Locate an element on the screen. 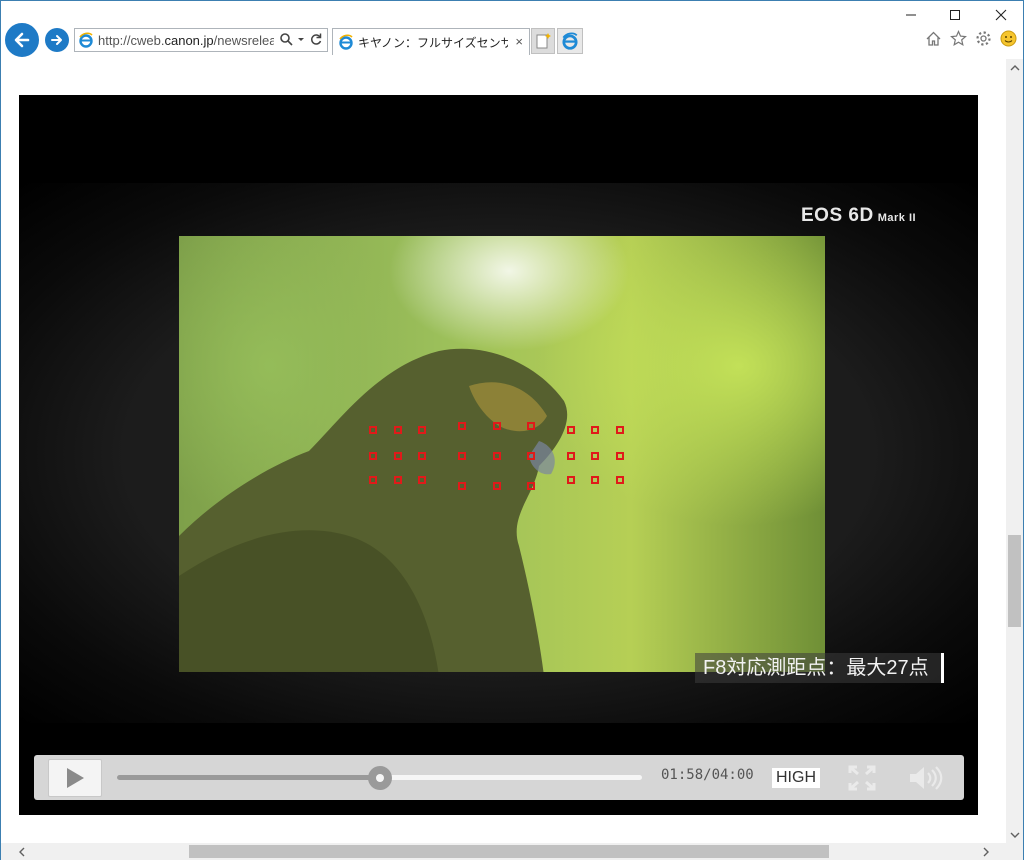 The height and width of the screenshot is (860, 1024). back-button is located at coordinates (22, 40).